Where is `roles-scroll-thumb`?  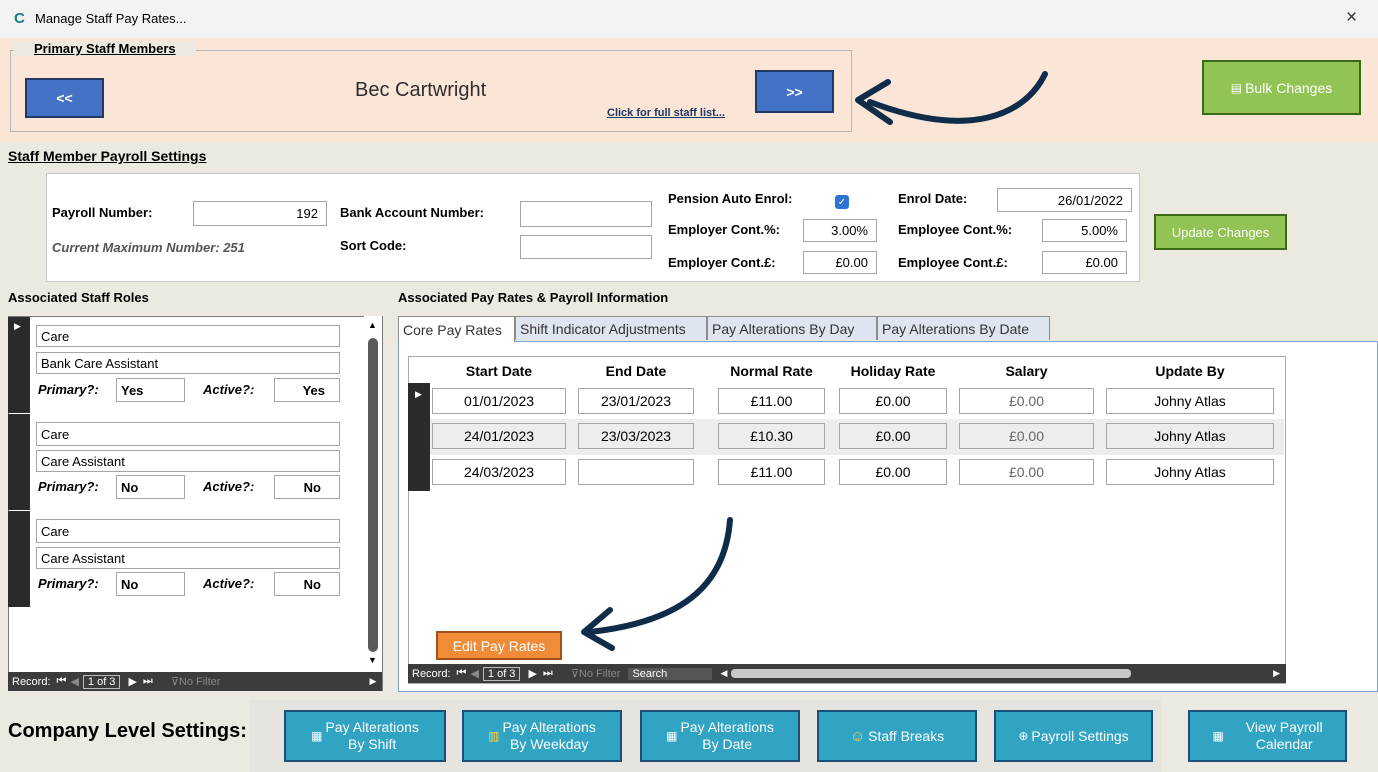
roles-scroll-thumb is located at coordinates (373, 495).